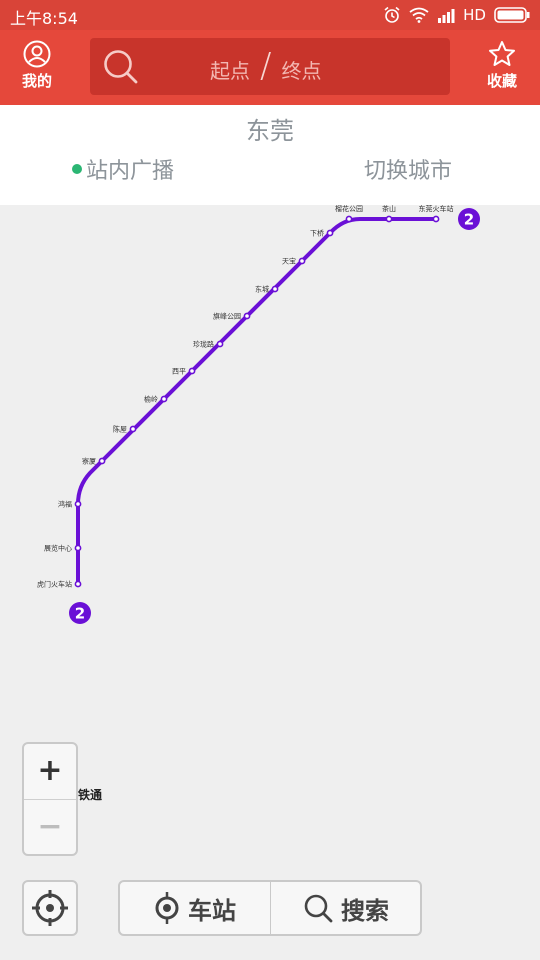 This screenshot has height=960, width=540. What do you see at coordinates (50, 827) in the screenshot?
I see `zoom-out-button: −` at bounding box center [50, 827].